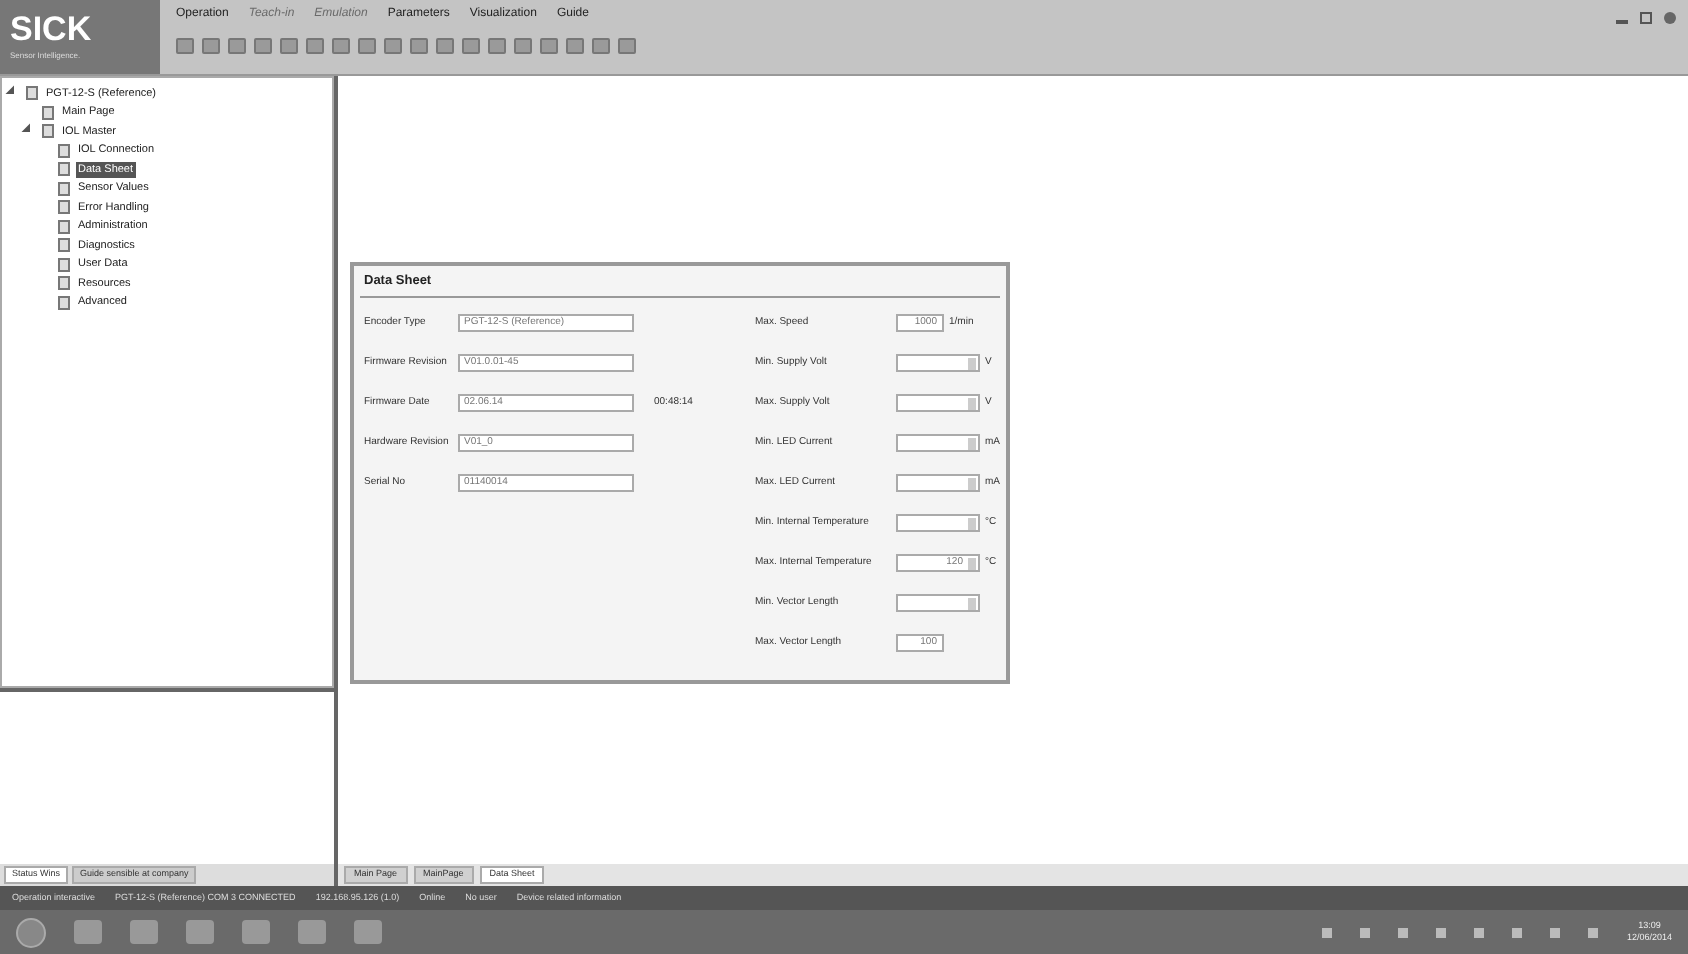  What do you see at coordinates (1622, 22) in the screenshot?
I see `minimize-icon` at bounding box center [1622, 22].